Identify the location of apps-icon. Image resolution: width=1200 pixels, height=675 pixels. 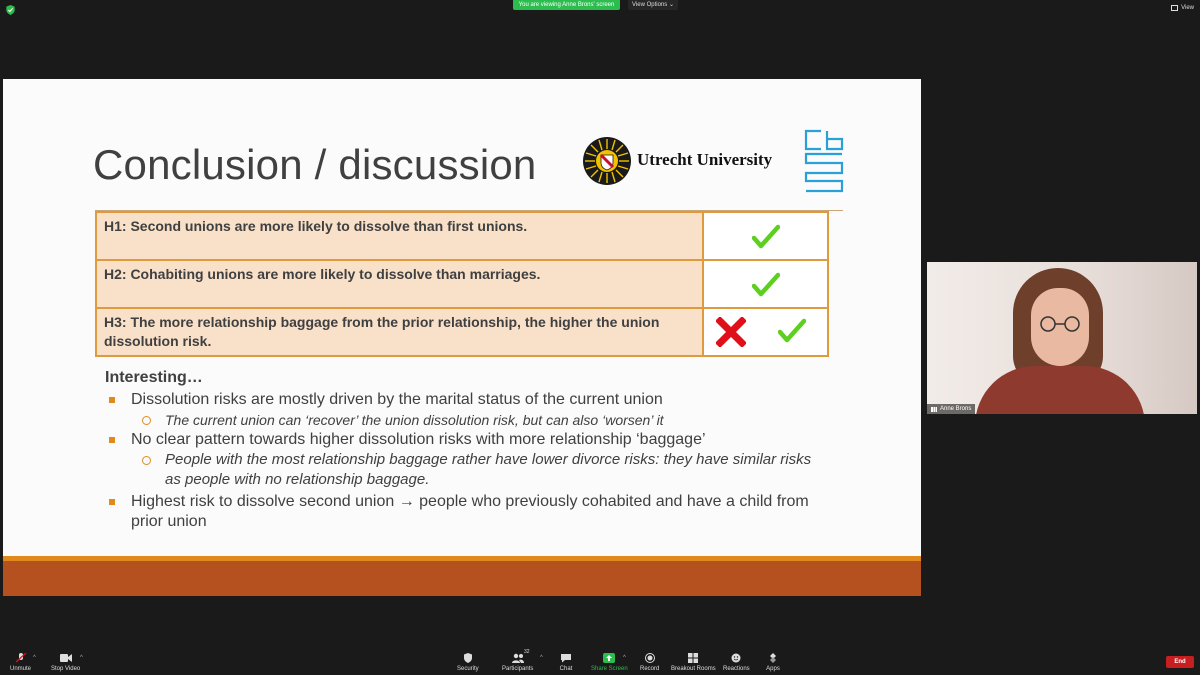
(773, 658).